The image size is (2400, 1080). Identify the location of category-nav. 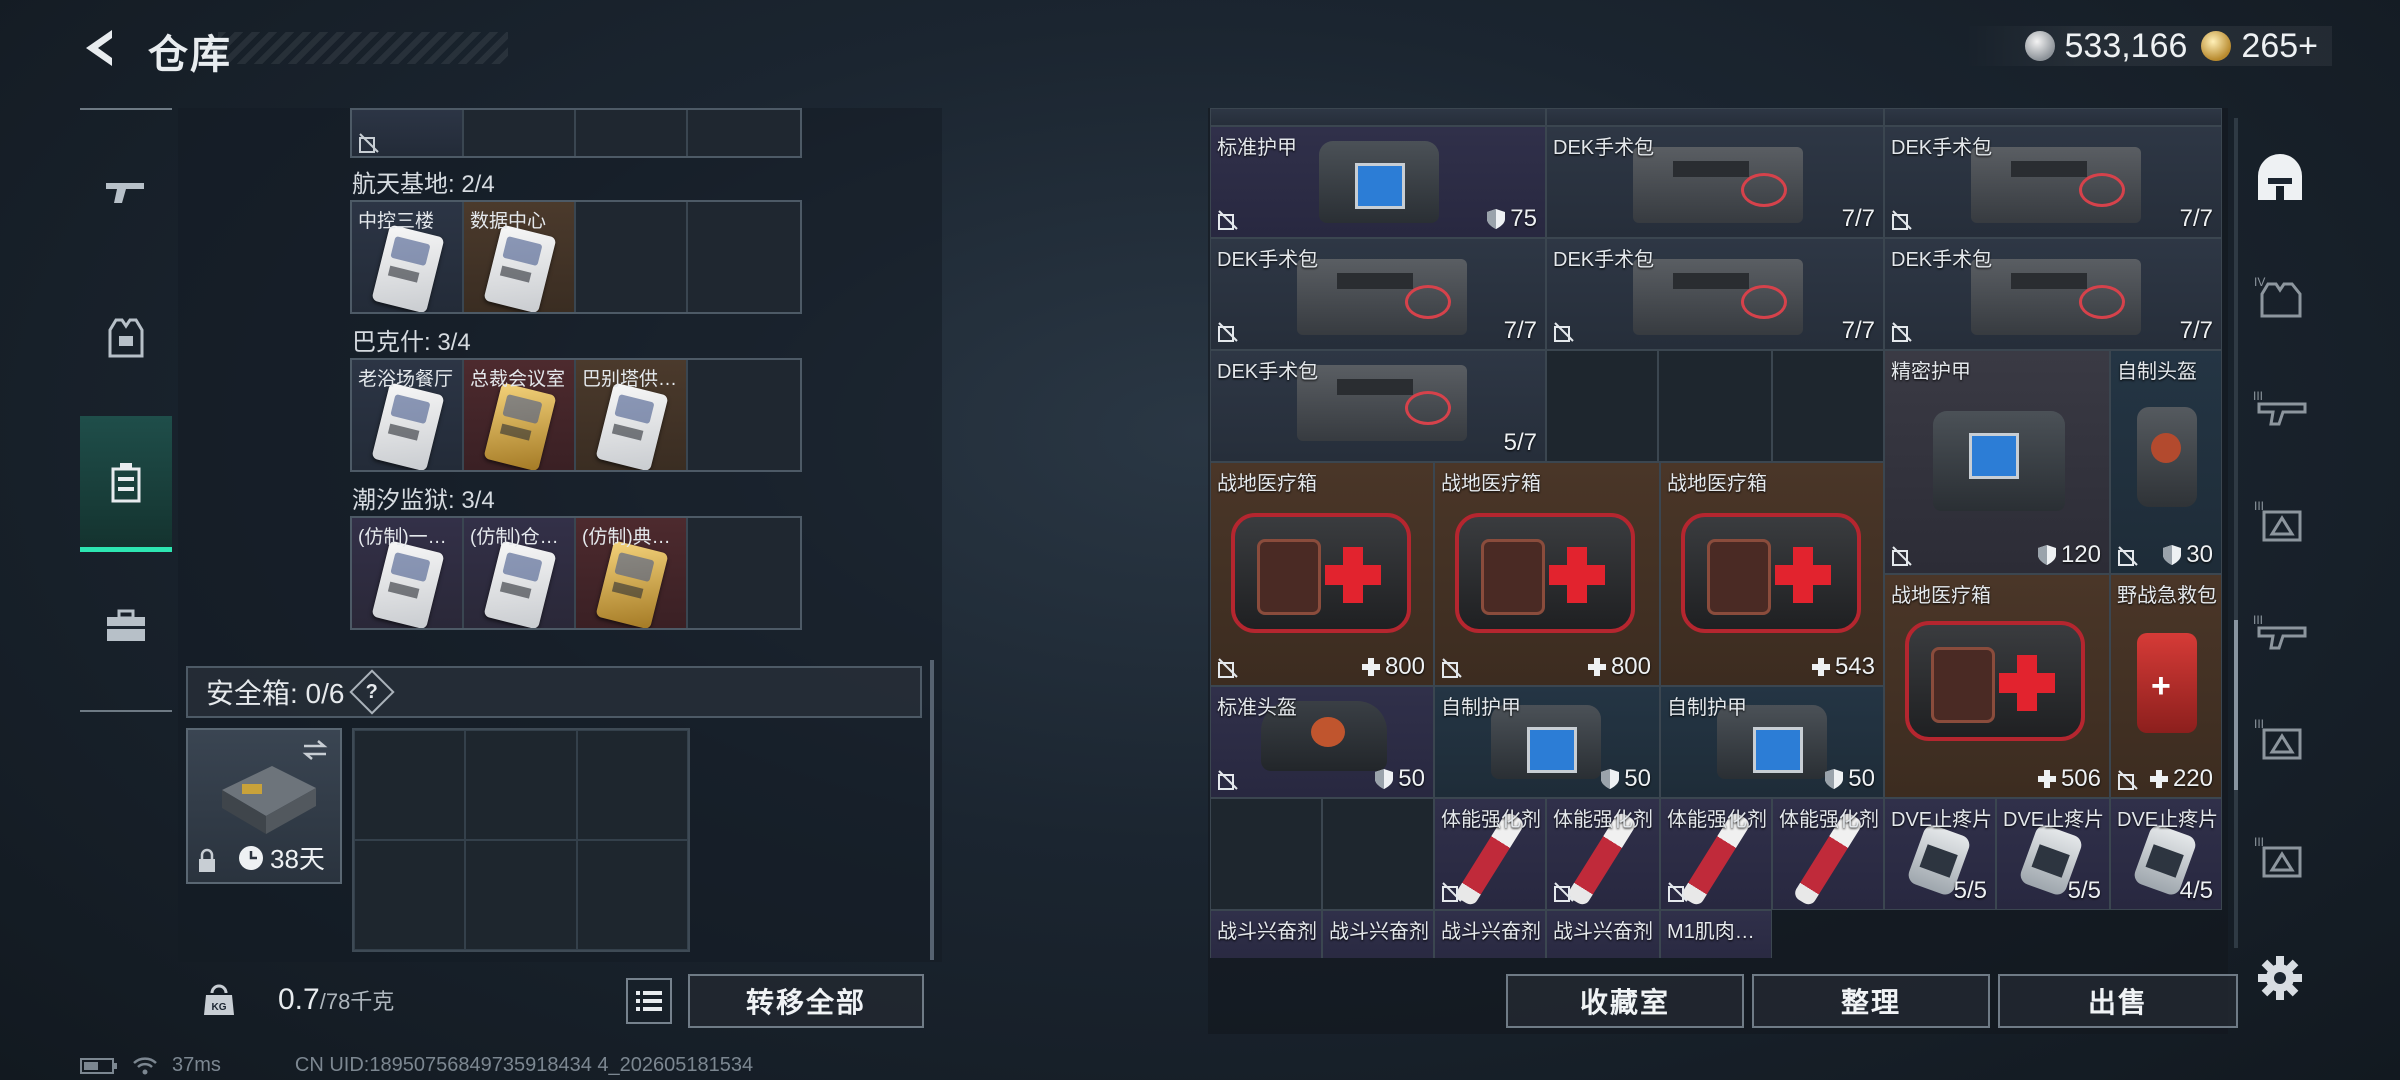
(126, 410).